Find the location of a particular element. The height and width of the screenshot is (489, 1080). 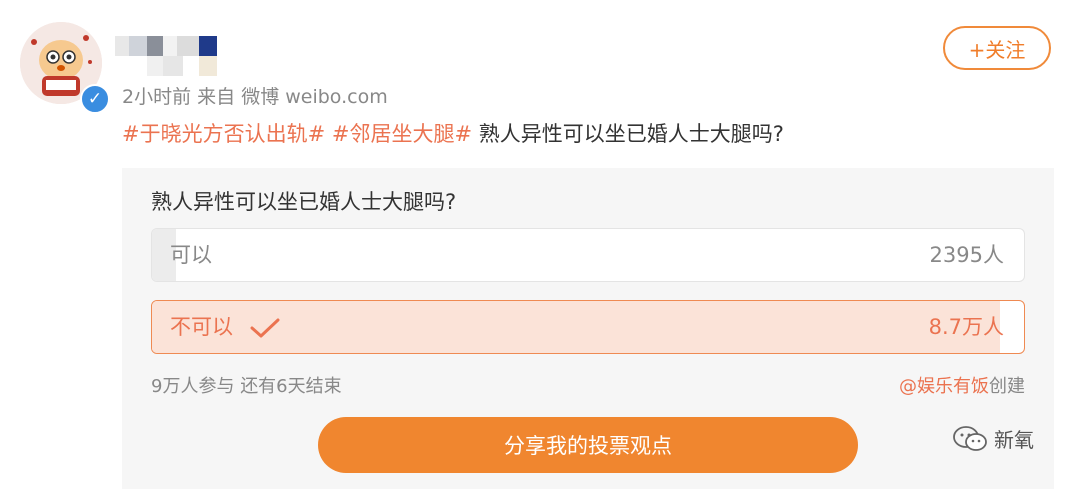

post-meta: 2小时前 来自 微博 weibo.com is located at coordinates (255, 95).